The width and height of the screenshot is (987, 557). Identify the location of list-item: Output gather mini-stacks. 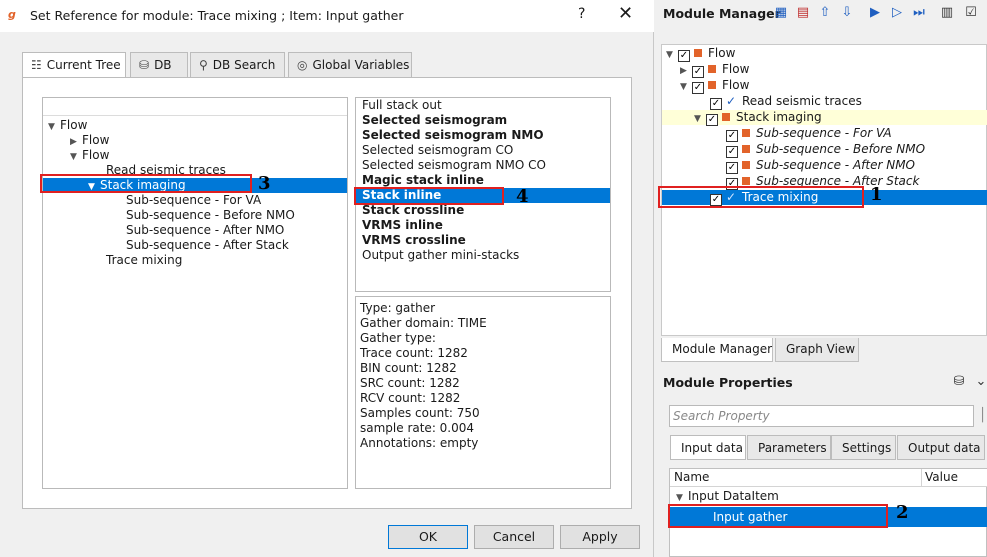
(440, 255).